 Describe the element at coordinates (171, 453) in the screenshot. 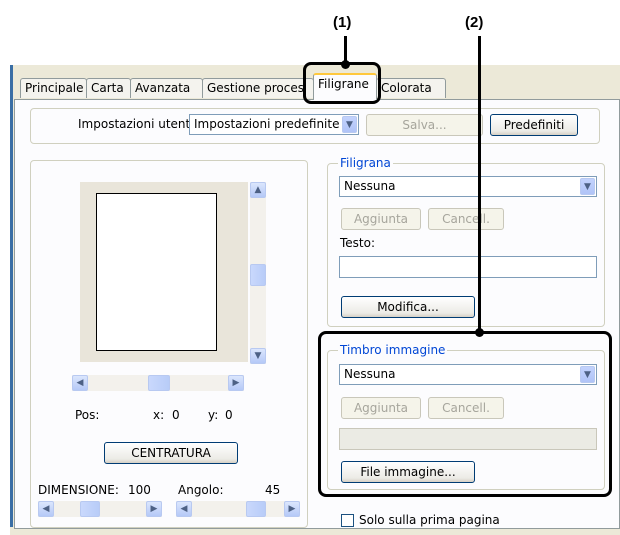

I see `center-button: CENTRATURA` at that location.